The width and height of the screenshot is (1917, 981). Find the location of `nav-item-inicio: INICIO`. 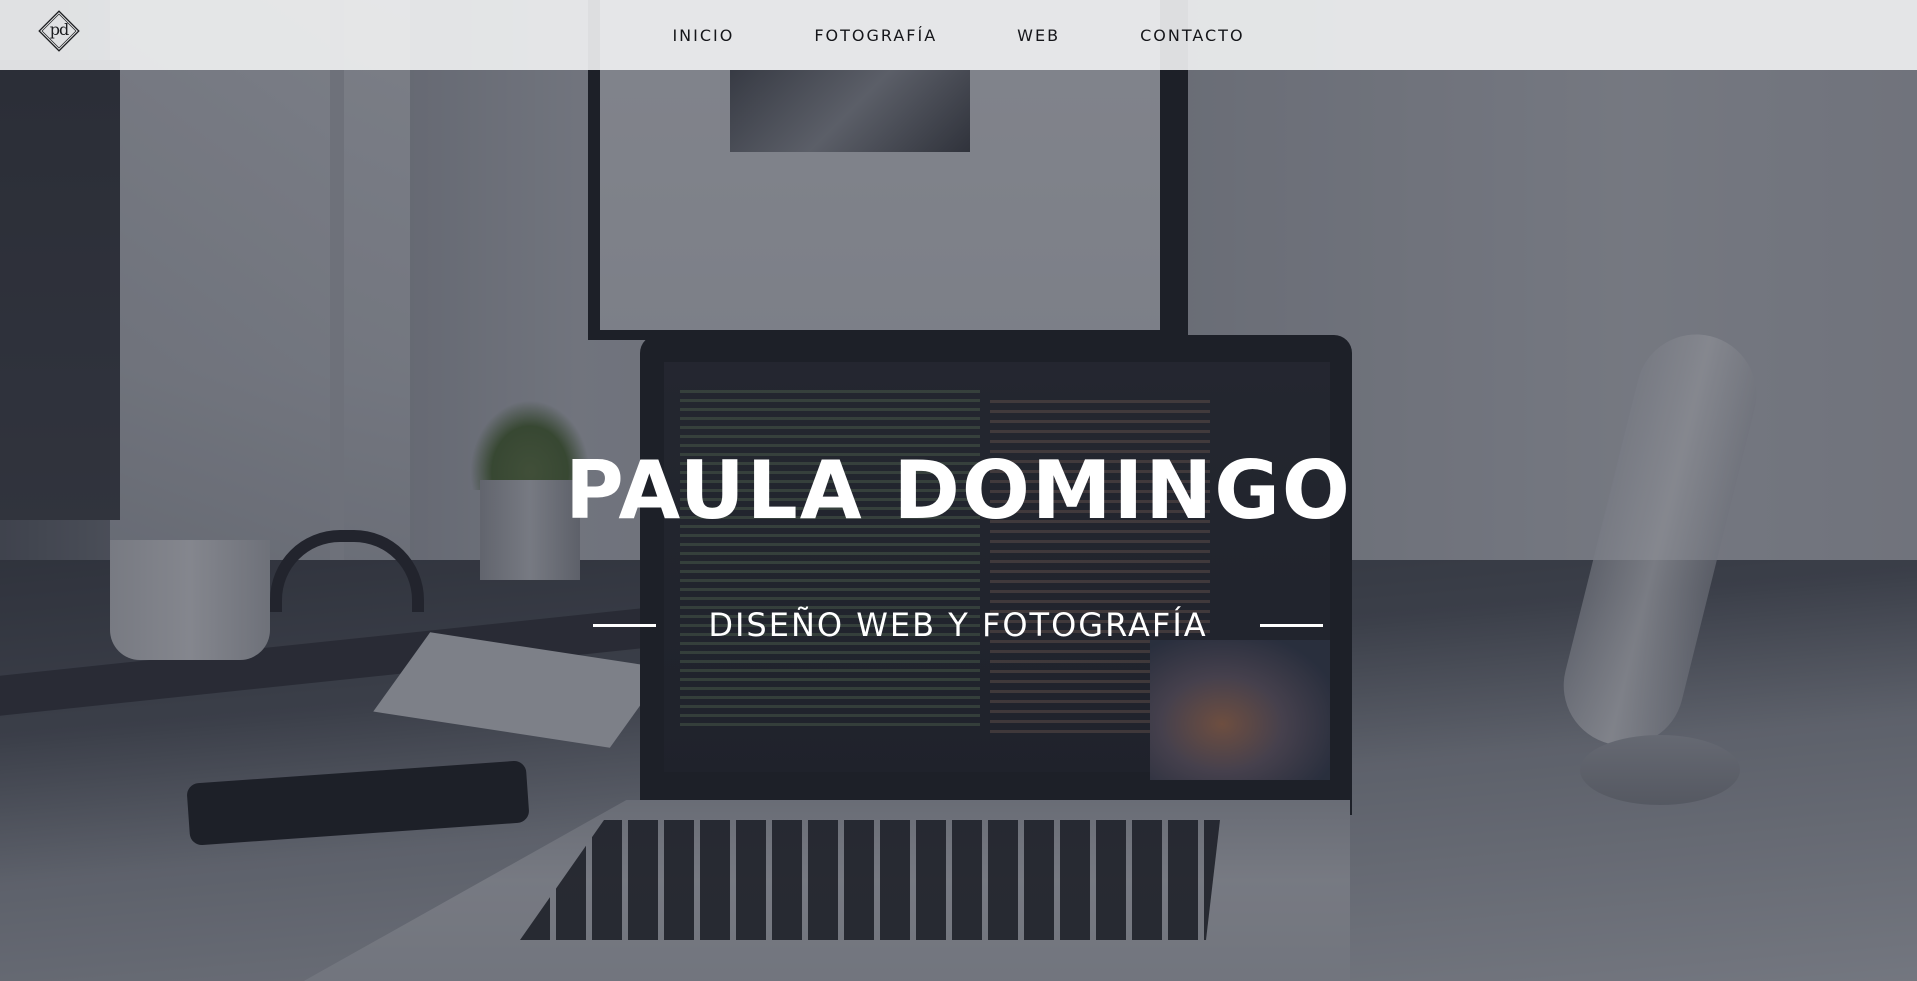

nav-item-inicio: INICIO is located at coordinates (703, 35).